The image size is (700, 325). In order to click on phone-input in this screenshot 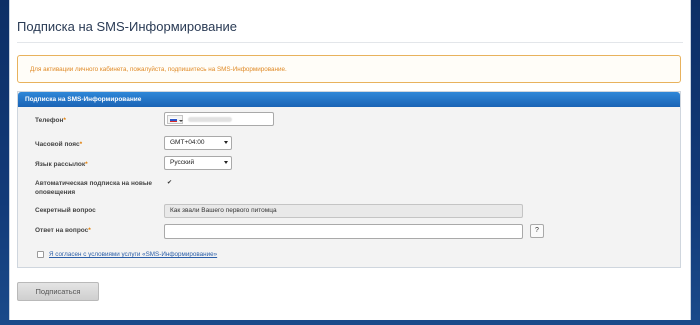, I will do `click(219, 119)`.